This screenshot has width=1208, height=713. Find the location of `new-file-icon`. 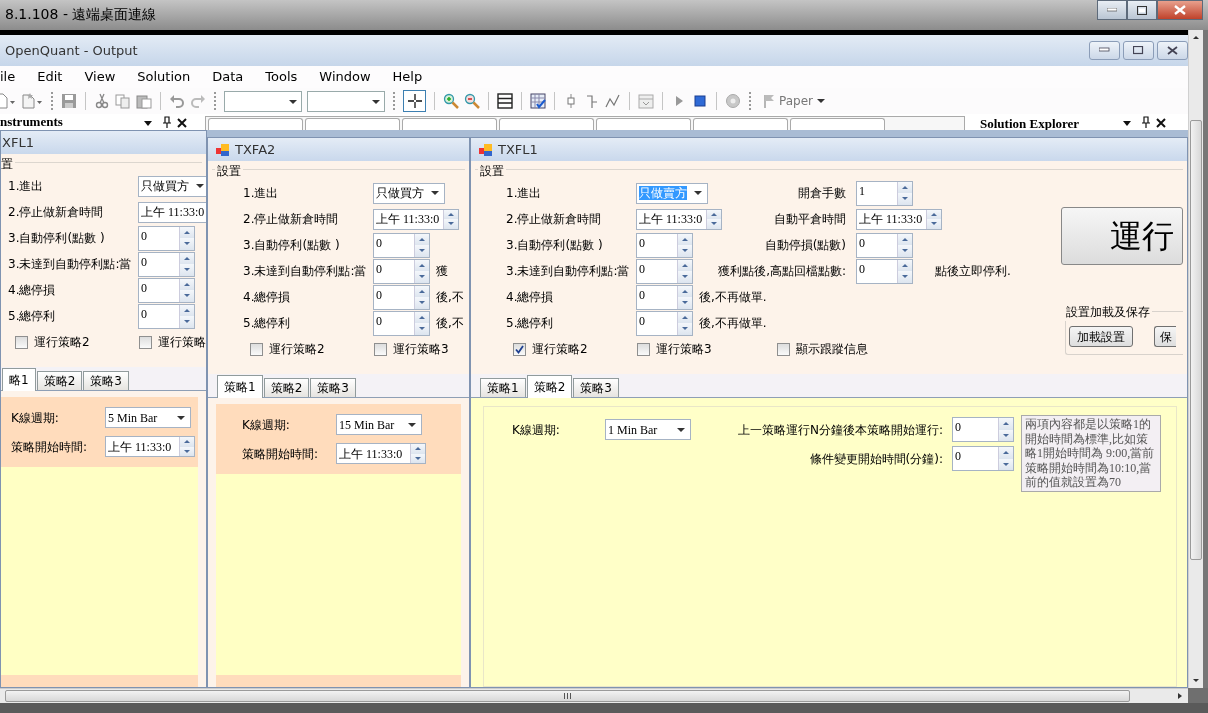

new-file-icon is located at coordinates (8, 101).